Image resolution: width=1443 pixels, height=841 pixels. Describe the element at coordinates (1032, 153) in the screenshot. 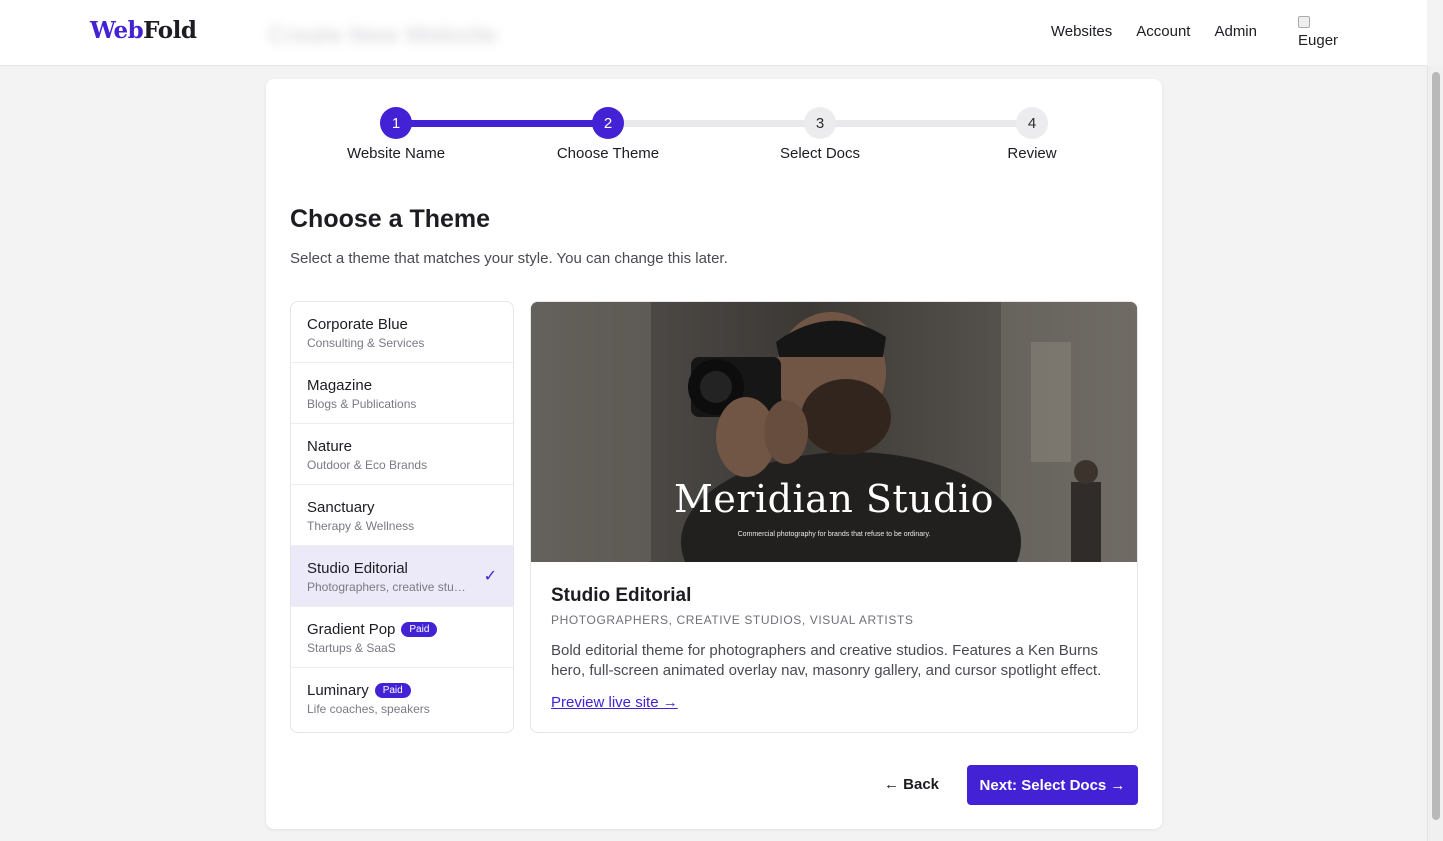

I see `step-4-label: Review` at that location.